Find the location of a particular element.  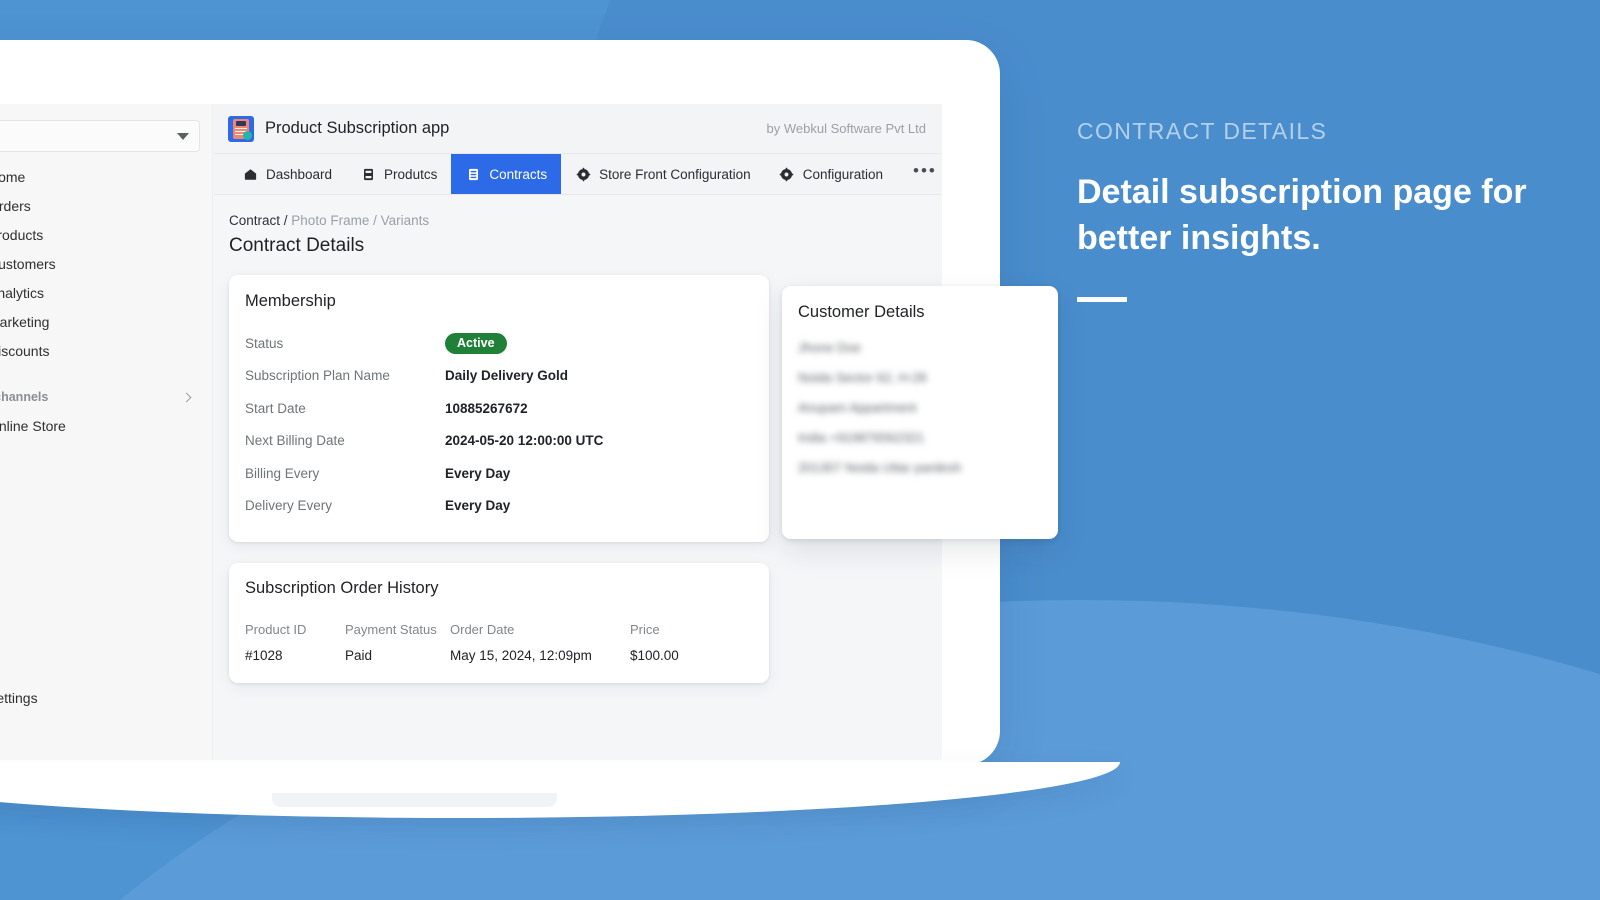

cell-price: $100.00 is located at coordinates (654, 655).